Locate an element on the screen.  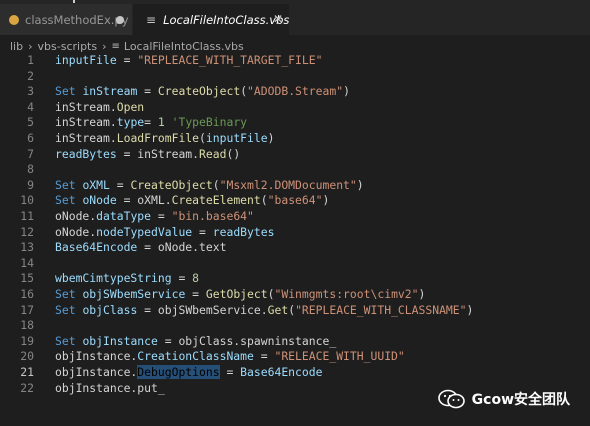
code-token: = objSWbemService. is located at coordinates (202, 309).